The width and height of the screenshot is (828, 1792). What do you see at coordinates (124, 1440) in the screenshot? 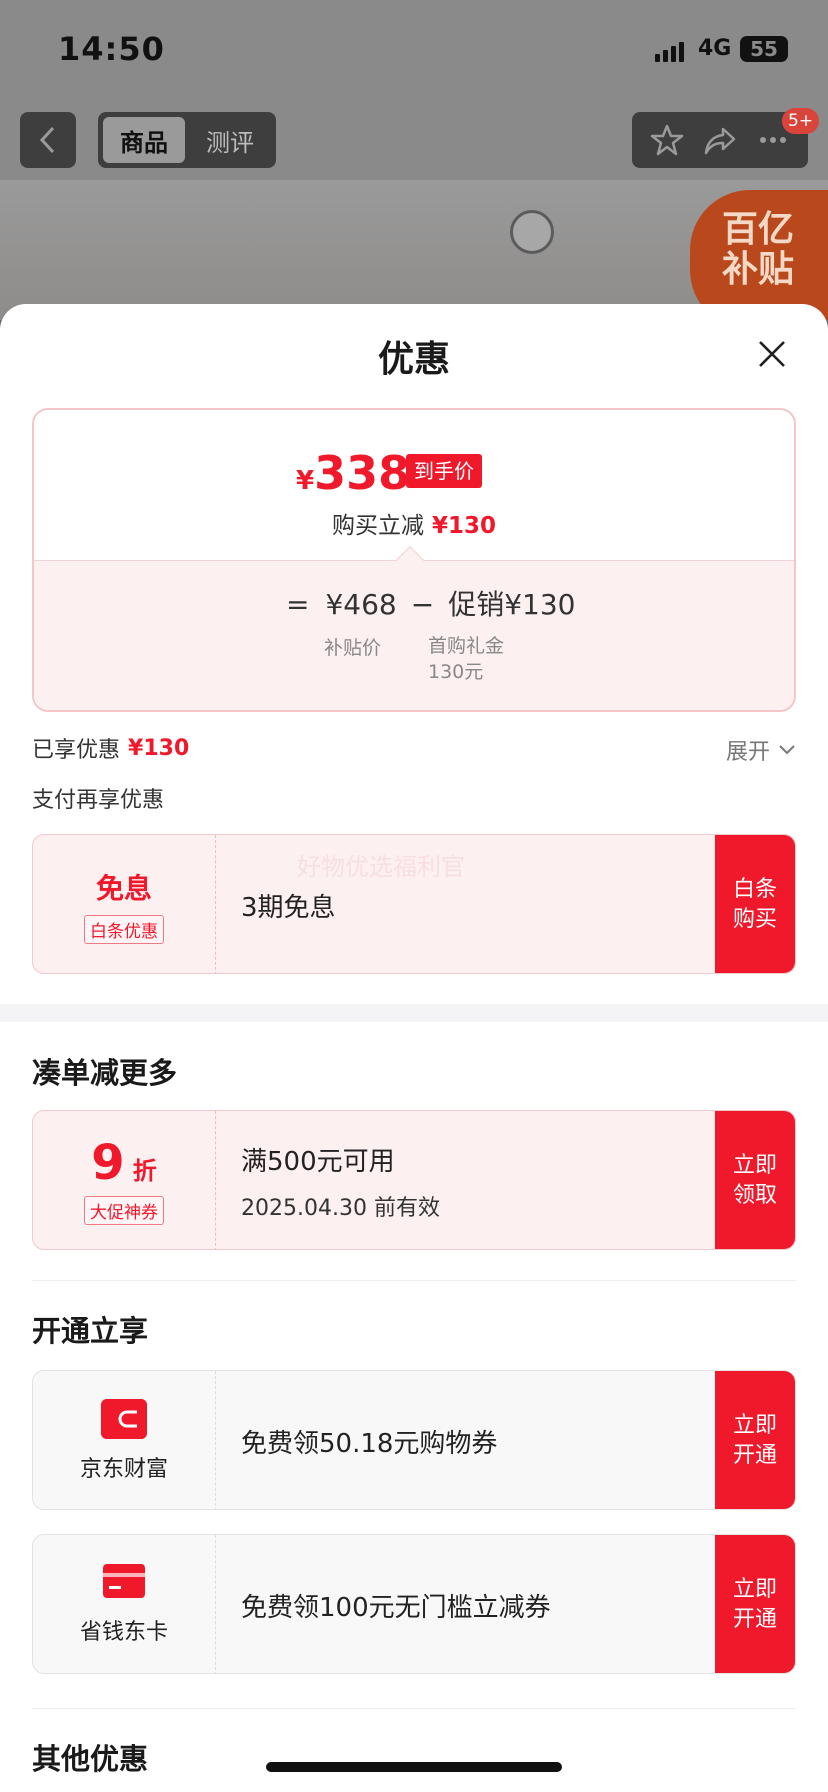
I see `coupon-left: 京东财富` at bounding box center [124, 1440].